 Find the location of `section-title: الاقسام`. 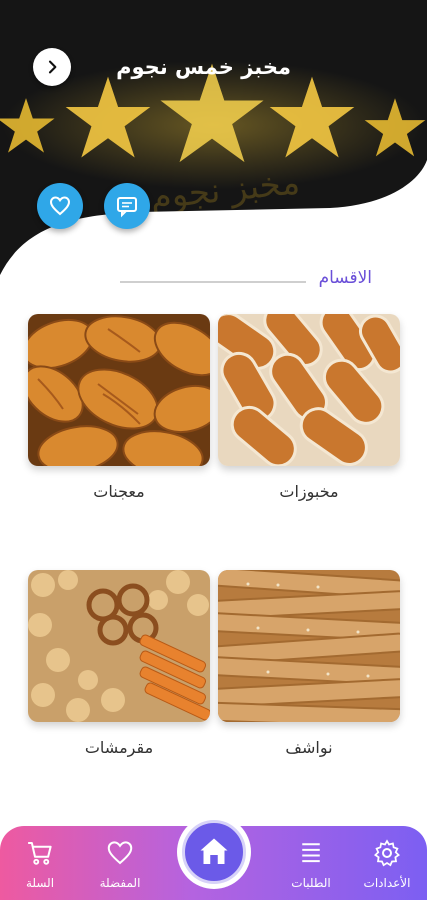

section-title: الاقسام is located at coordinates (345, 278).